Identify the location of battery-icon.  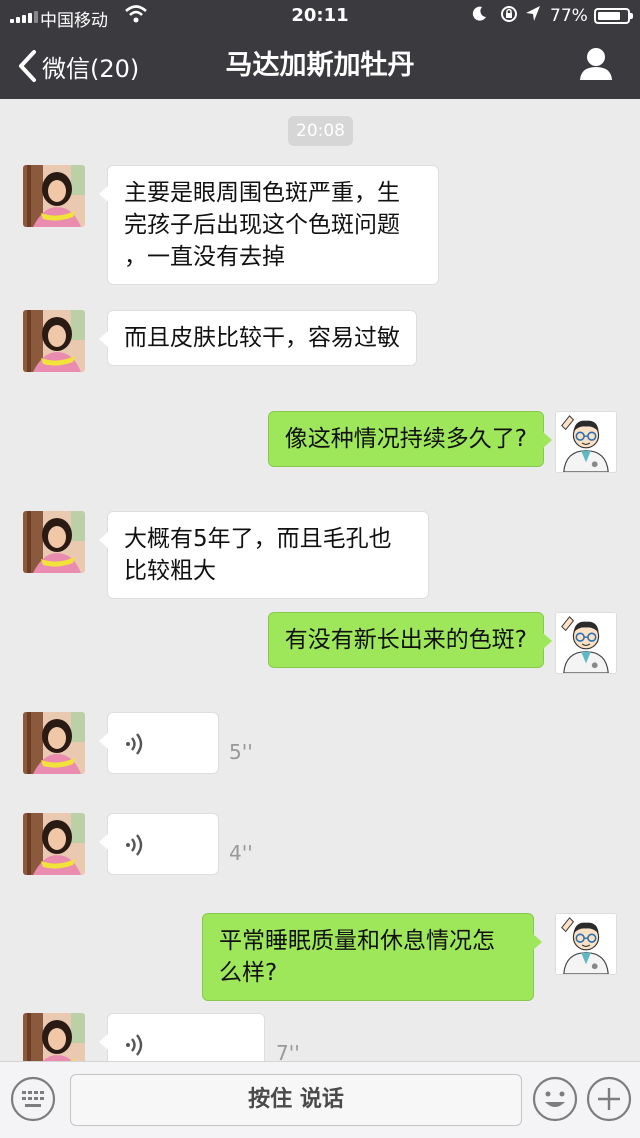
(613, 16).